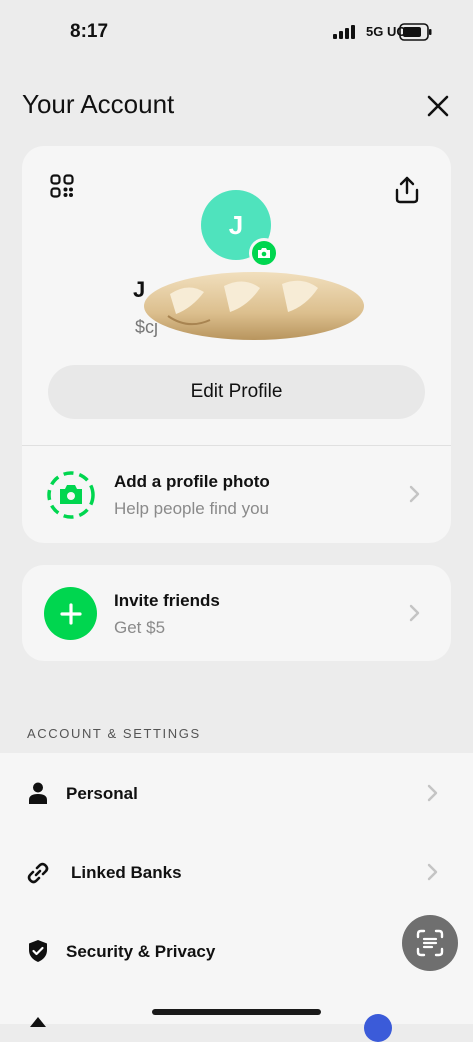 The width and height of the screenshot is (473, 1042). What do you see at coordinates (89, 31) in the screenshot?
I see `status-time: 8:17` at bounding box center [89, 31].